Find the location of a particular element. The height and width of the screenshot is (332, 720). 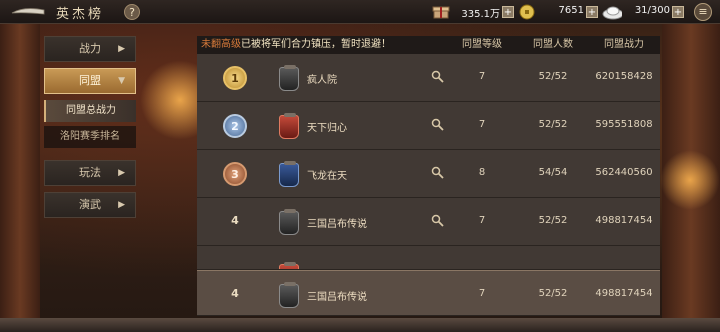

column-header-power: 同盟战力 is located at coordinates (624, 44).